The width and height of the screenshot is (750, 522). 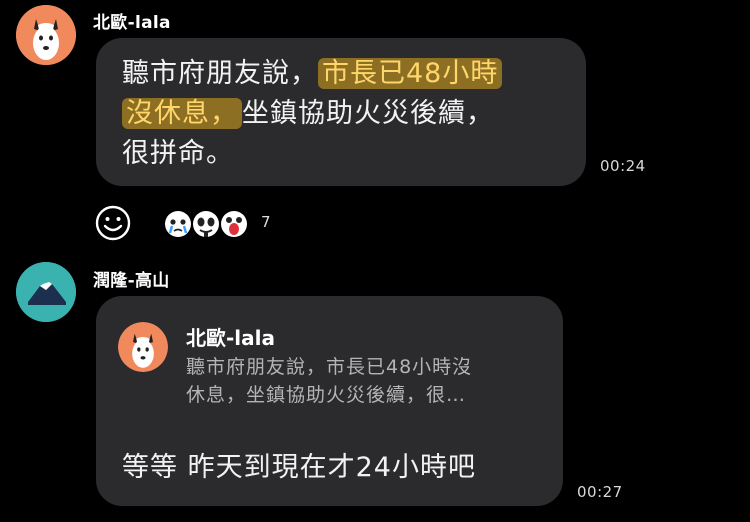 What do you see at coordinates (132, 23) in the screenshot?
I see `sender-name: 北歐-lala` at bounding box center [132, 23].